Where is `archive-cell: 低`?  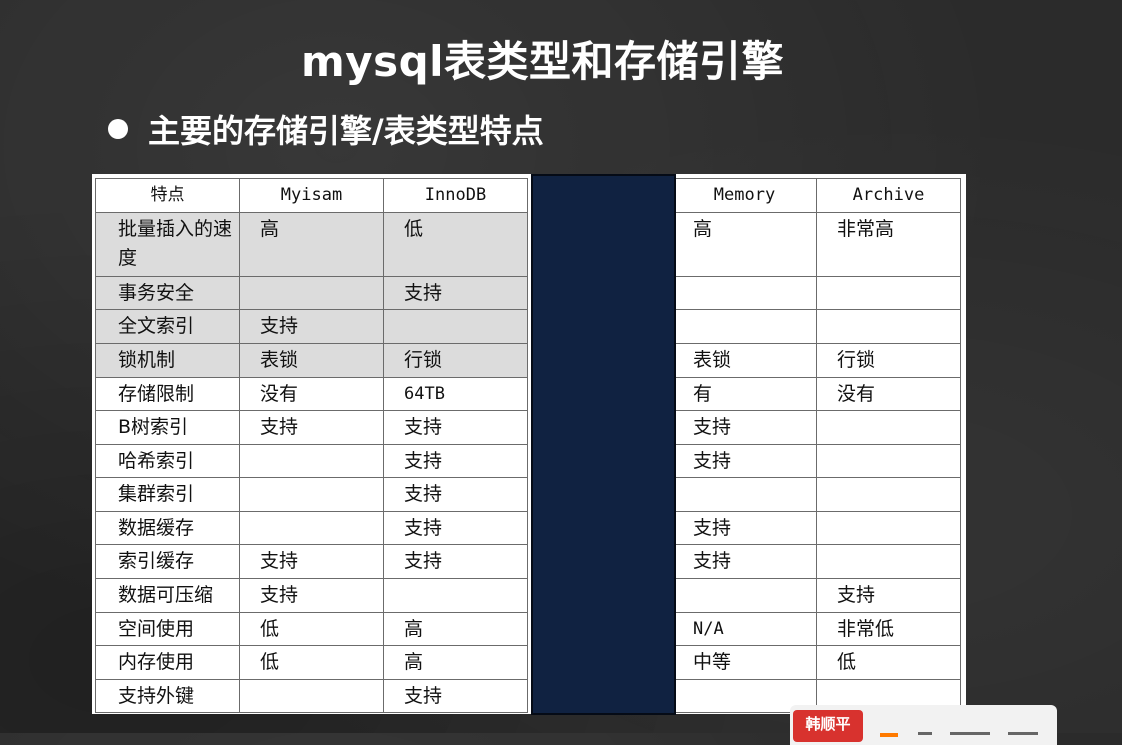 archive-cell: 低 is located at coordinates (888, 662).